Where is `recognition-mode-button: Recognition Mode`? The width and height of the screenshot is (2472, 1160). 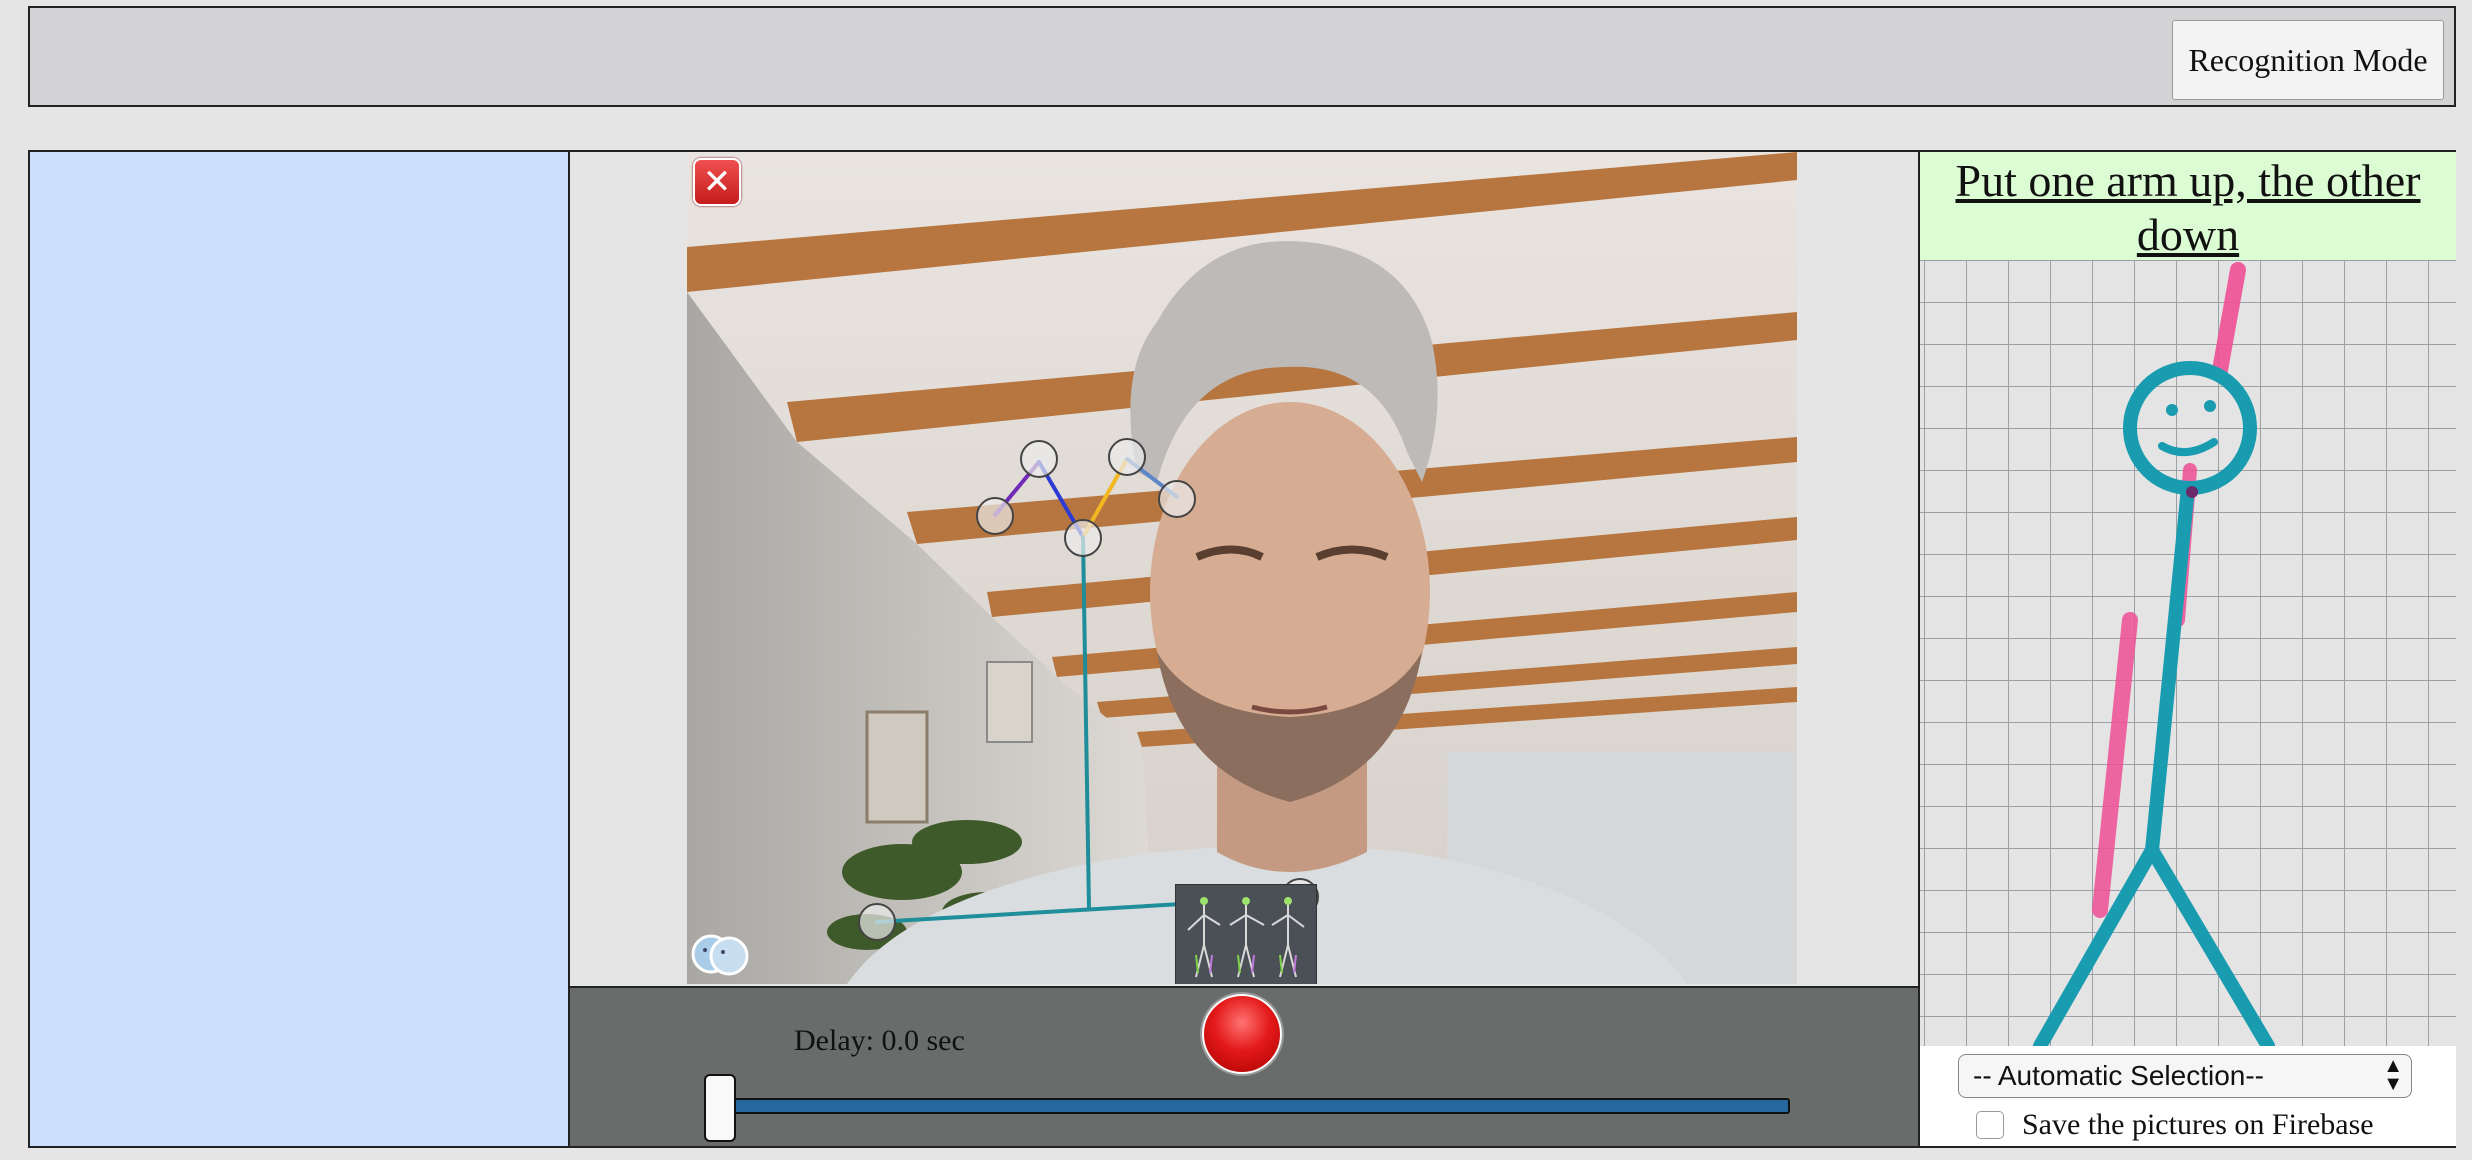 recognition-mode-button: Recognition Mode is located at coordinates (2308, 60).